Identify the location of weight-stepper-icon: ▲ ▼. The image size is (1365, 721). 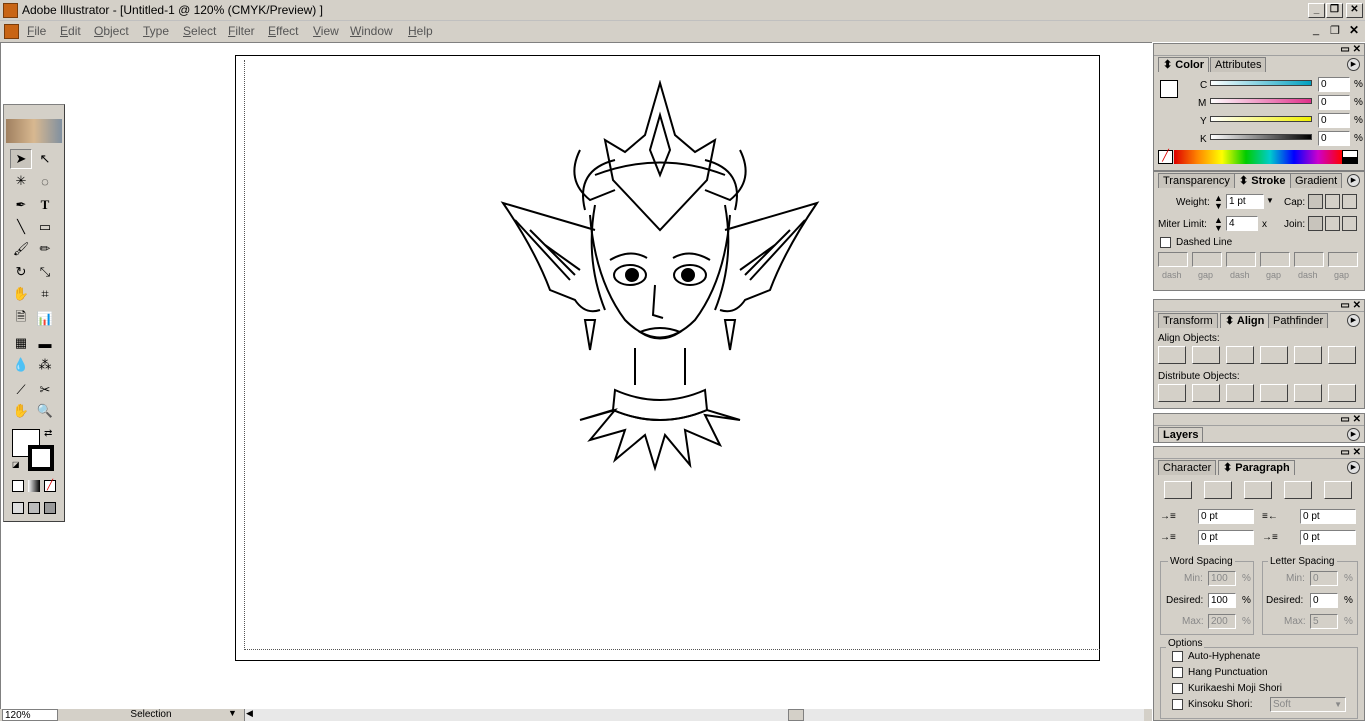
(1218, 202).